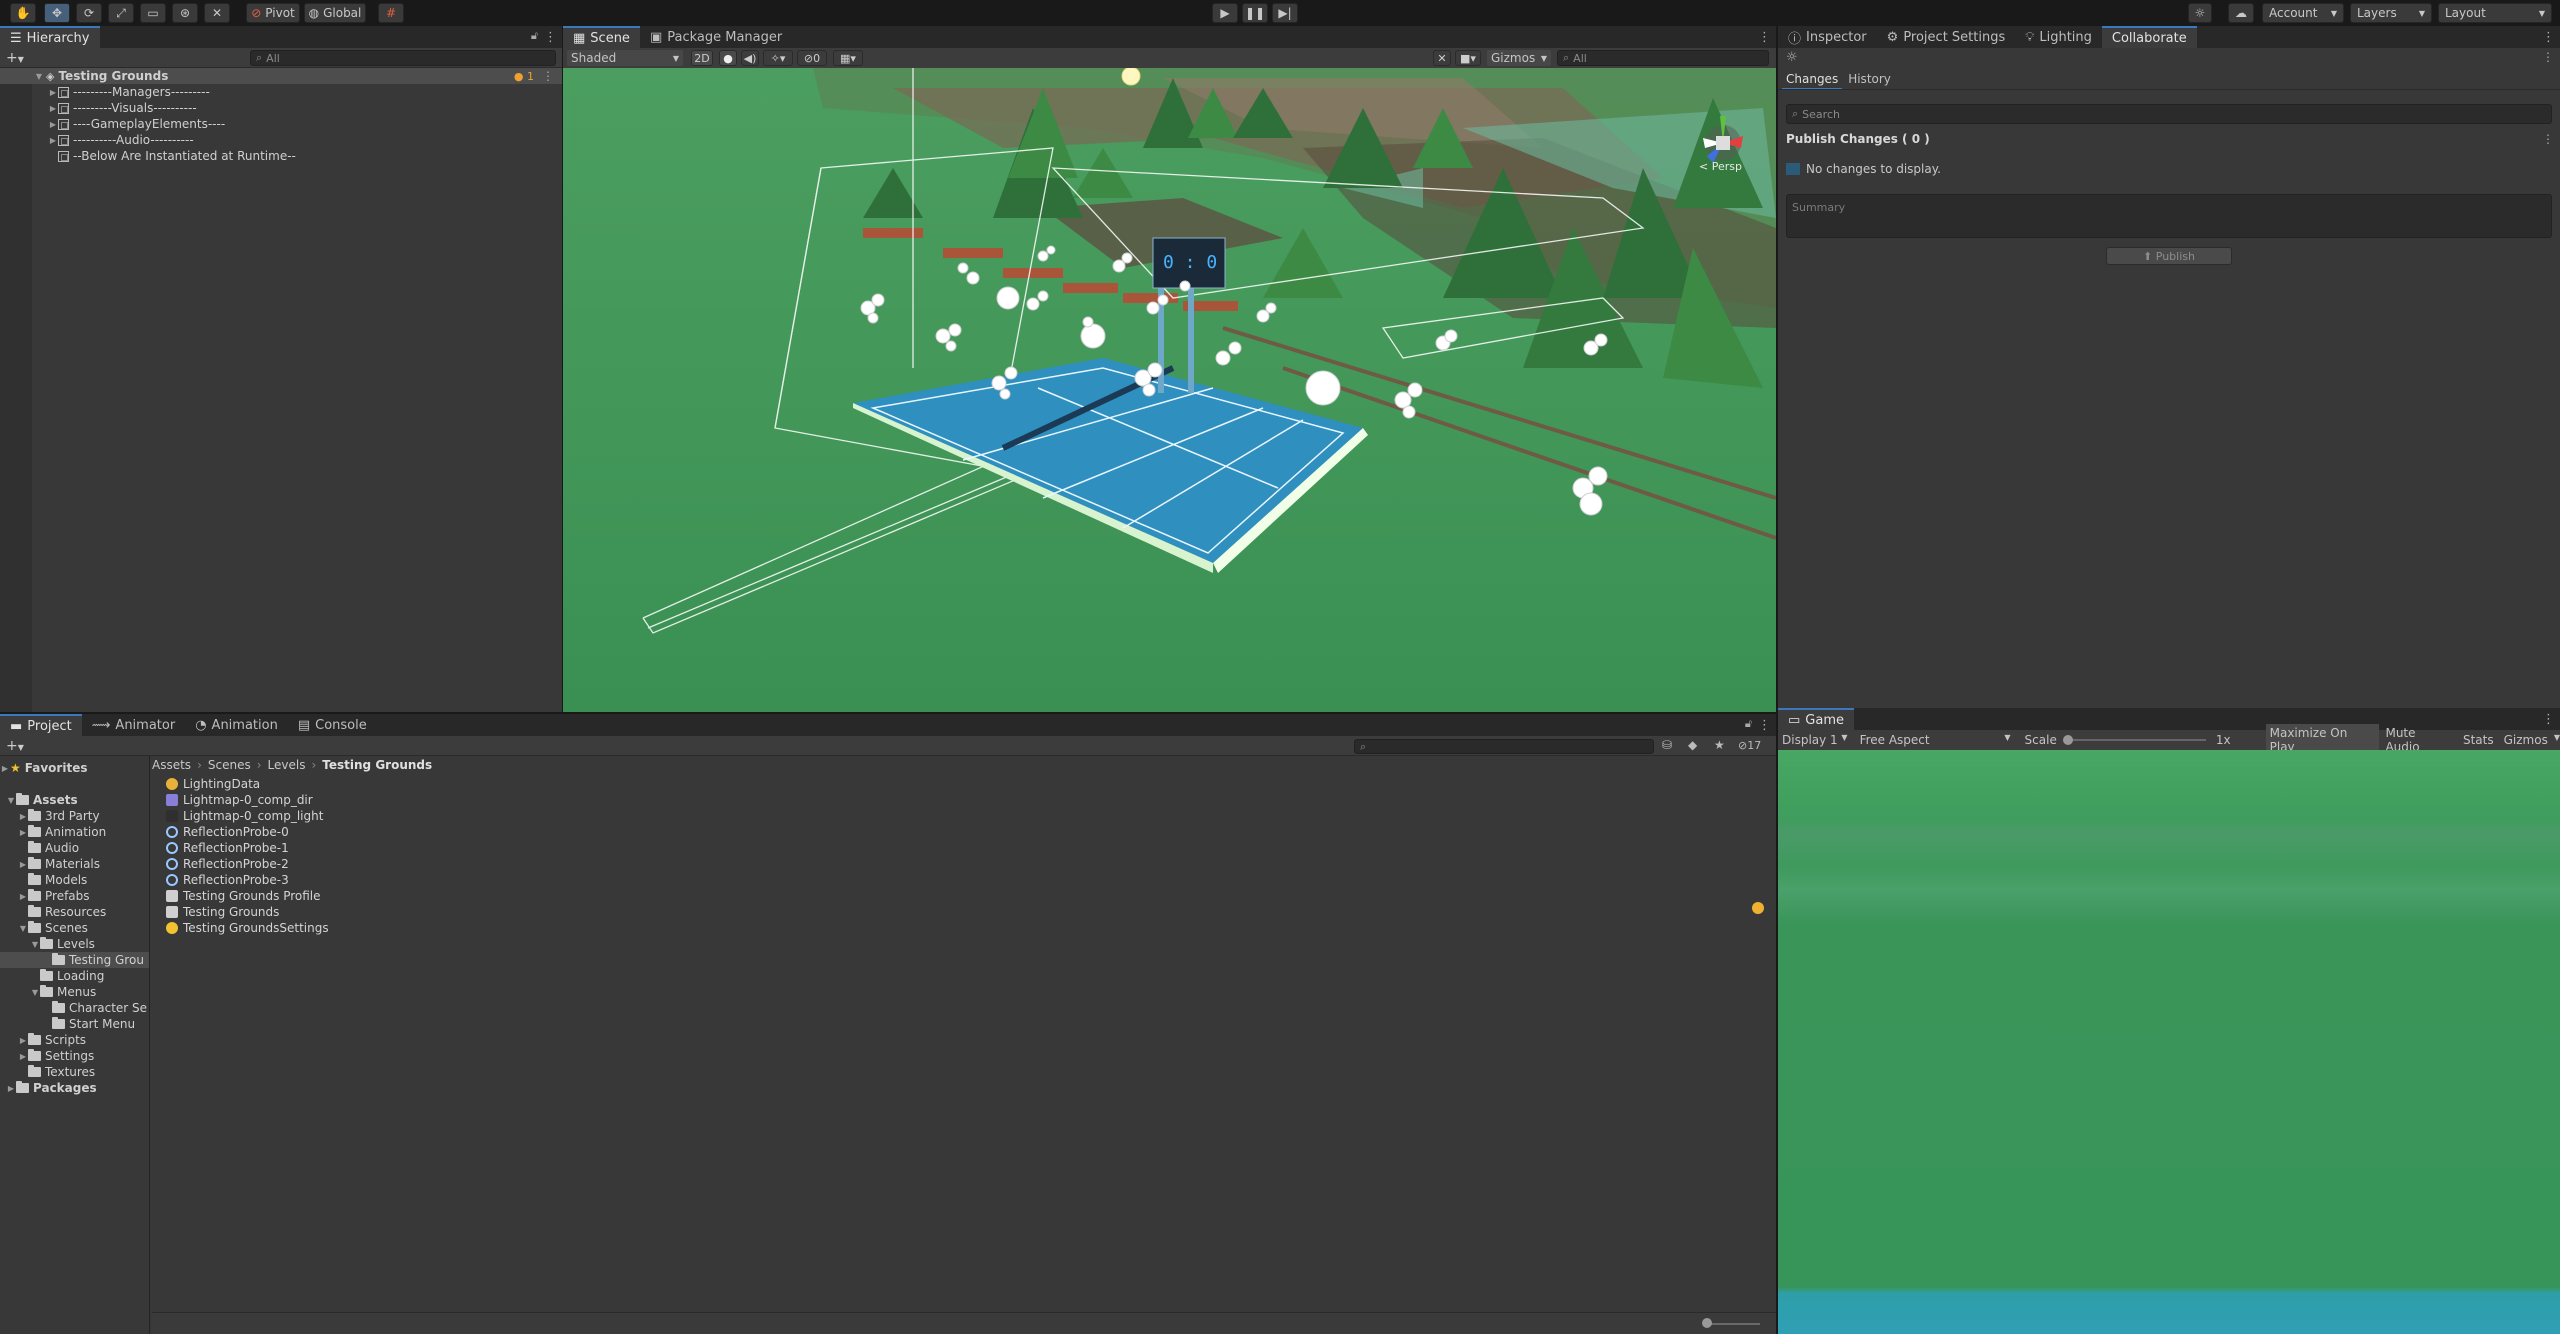  Describe the element at coordinates (1749, 745) in the screenshot. I see `hidden-packages-toggle: ⊘17` at that location.